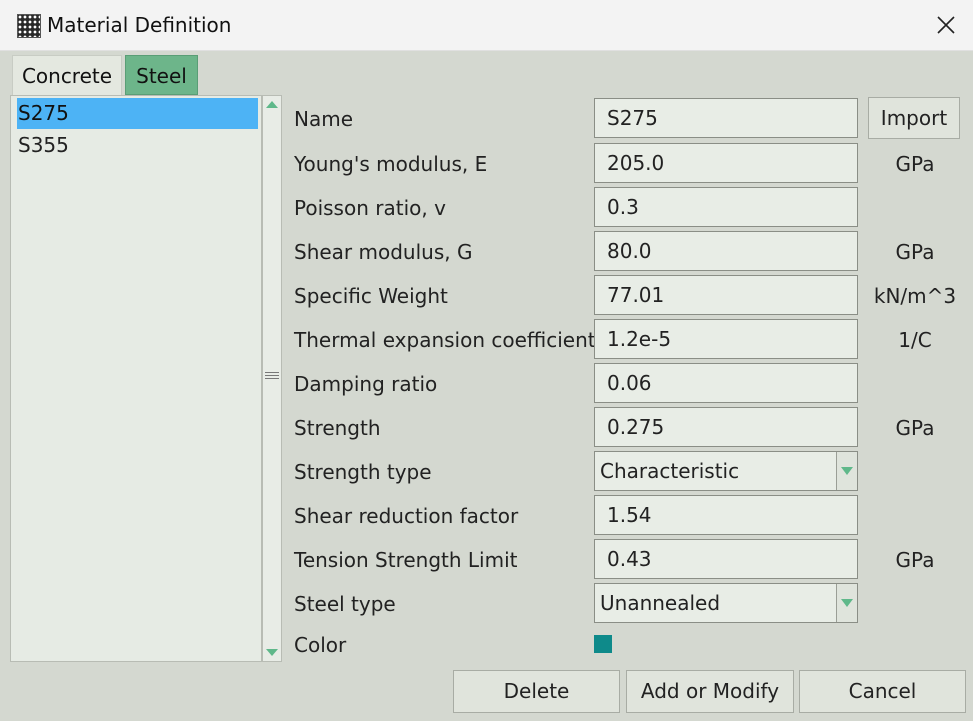 This screenshot has height=721, width=973. What do you see at coordinates (726, 559) in the screenshot?
I see `tension-limit-field` at bounding box center [726, 559].